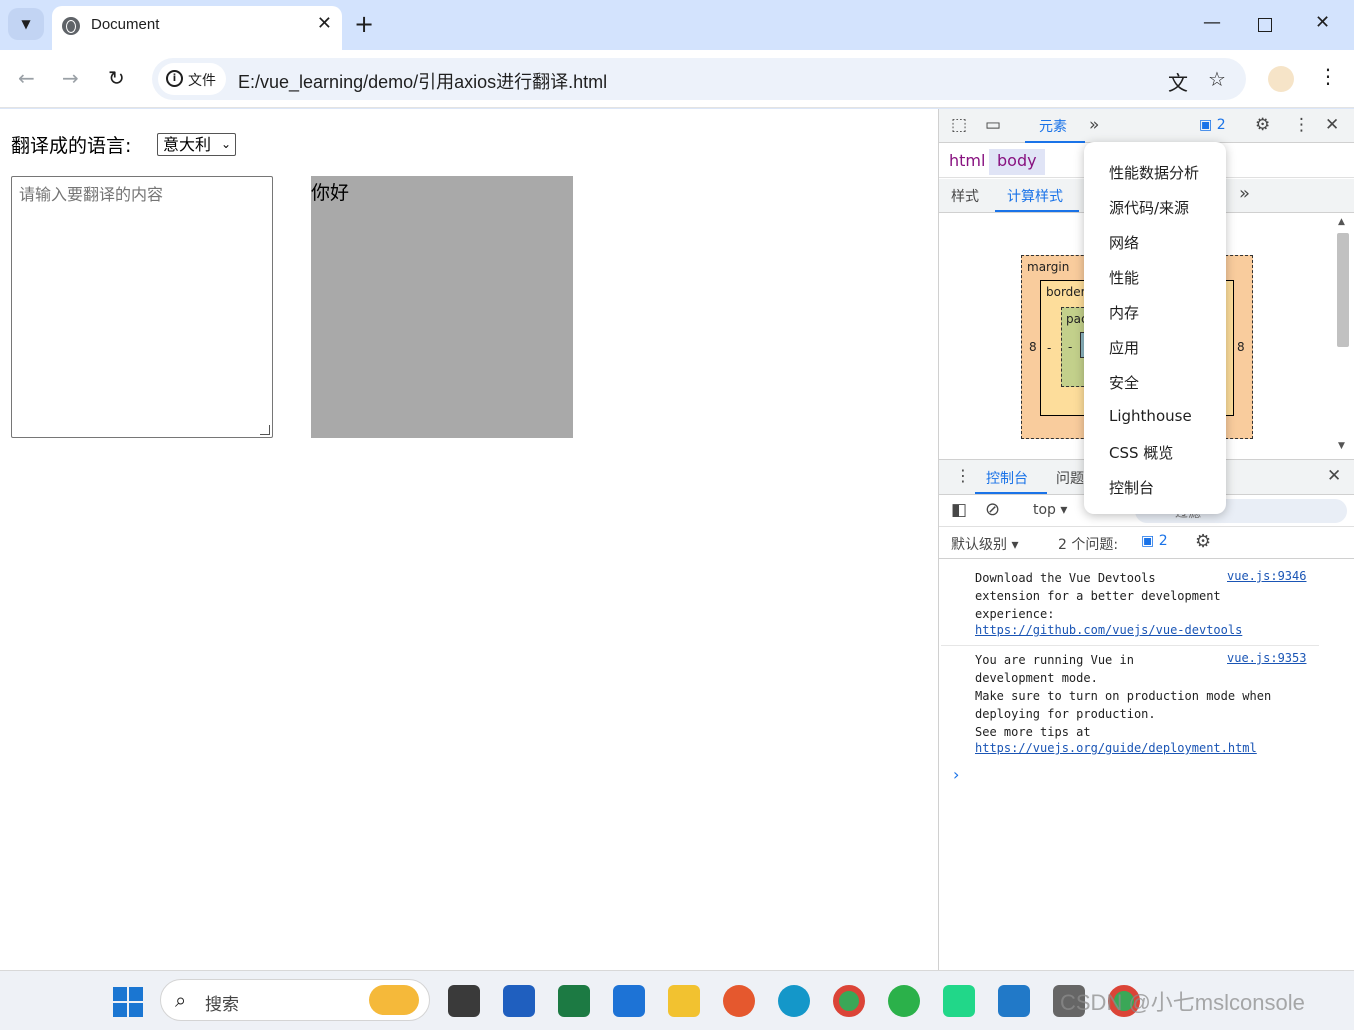  Describe the element at coordinates (1328, 76) in the screenshot. I see `browser-menu-icon: ⋮` at that location.